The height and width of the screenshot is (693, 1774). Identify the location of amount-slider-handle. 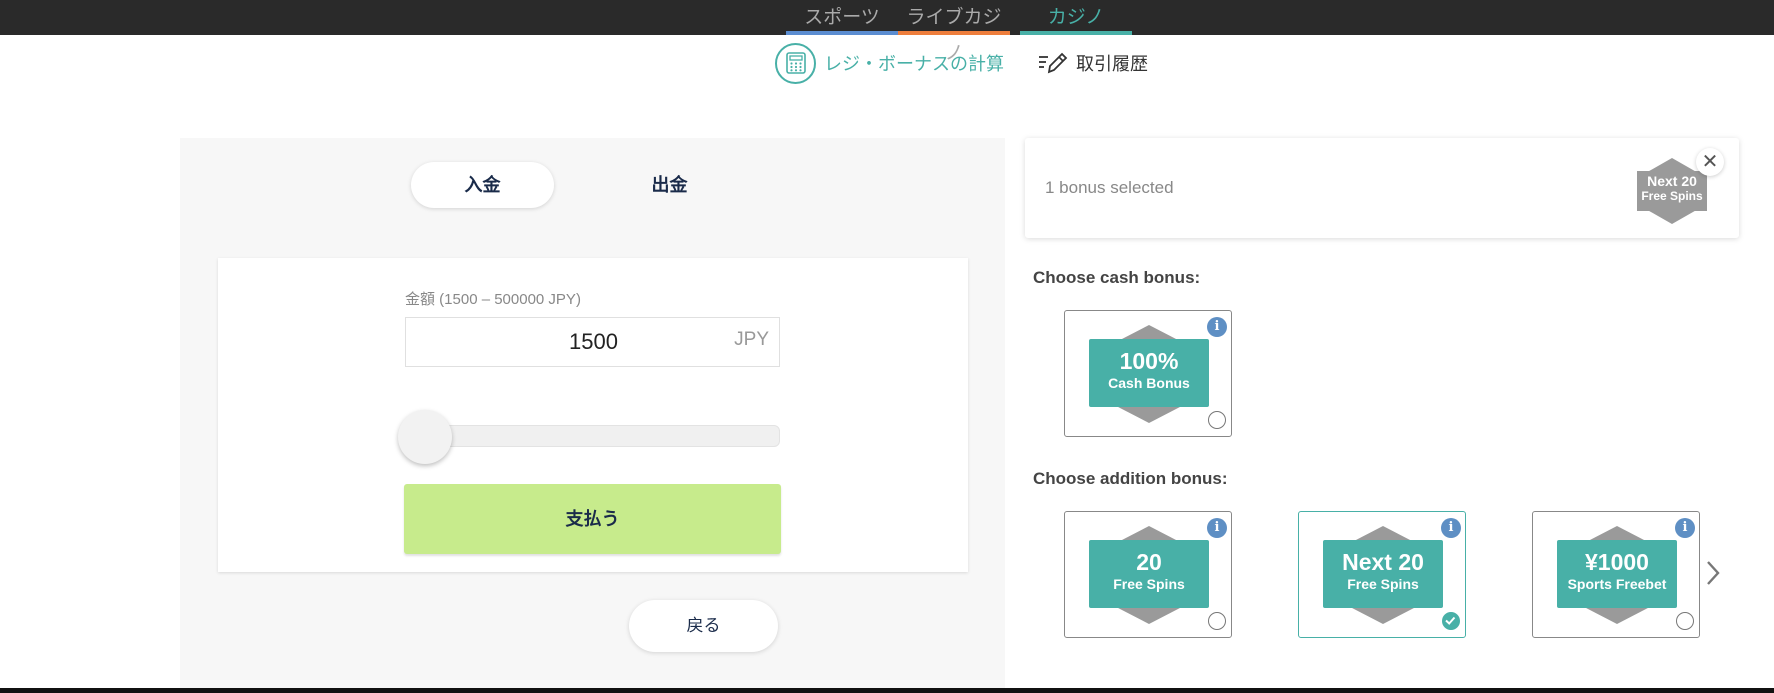
(425, 437).